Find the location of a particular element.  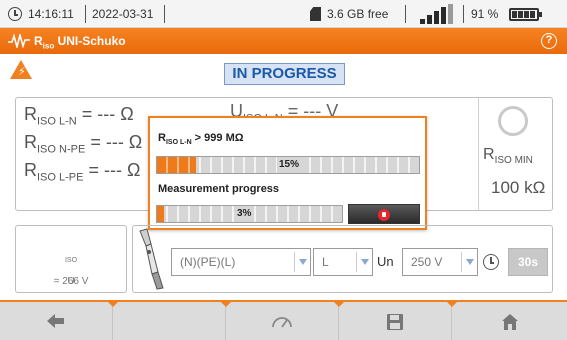

empty-nav-slot is located at coordinates (172, 321).